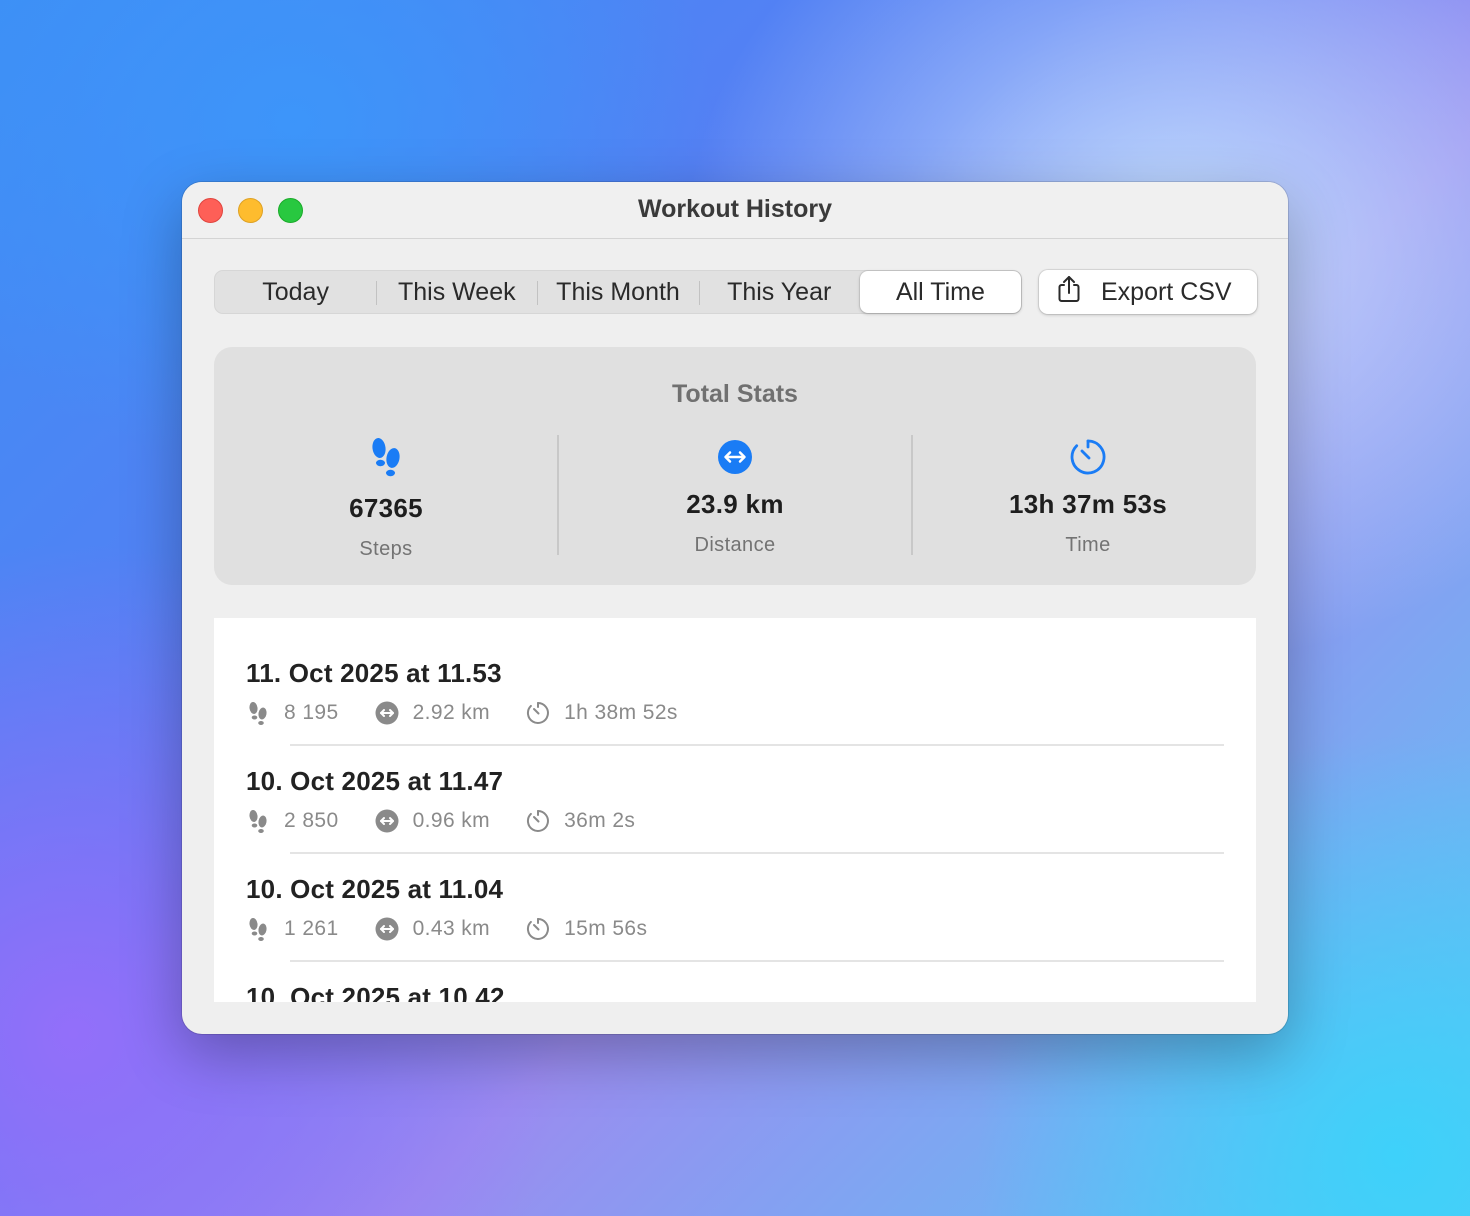  I want to click on workout-distance: 0.43 km, so click(451, 928).